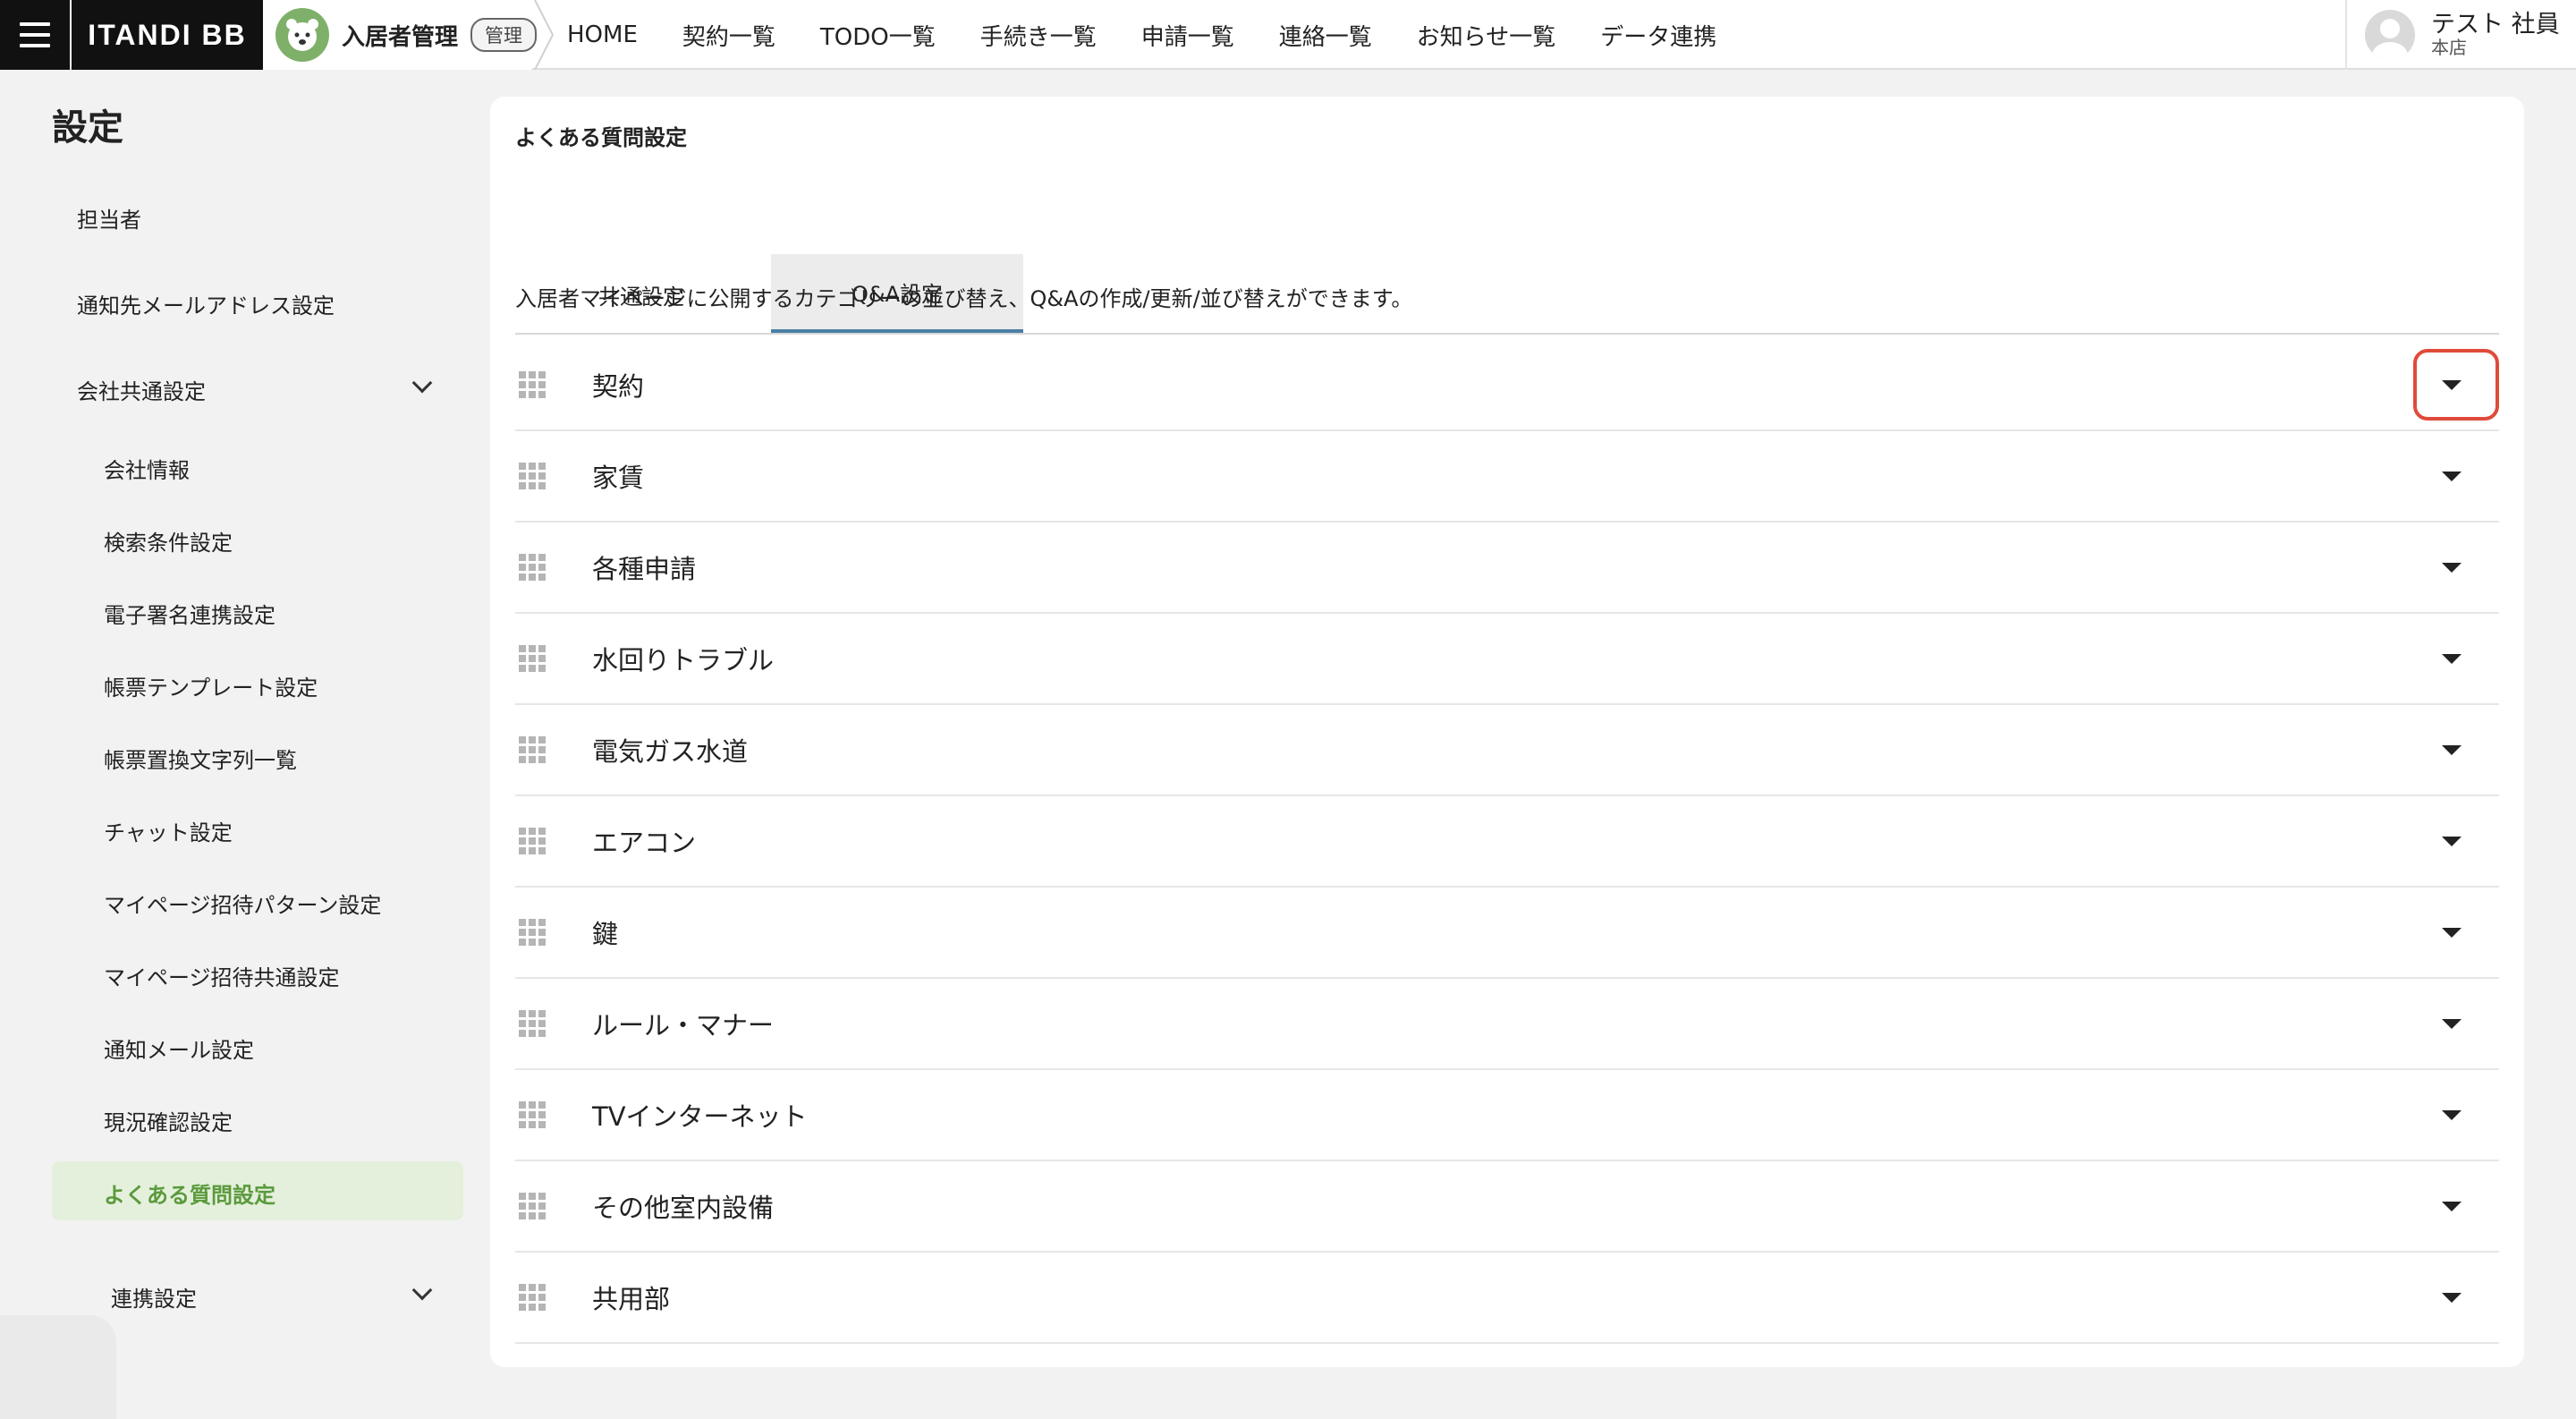 The image size is (2576, 1419). What do you see at coordinates (1507, 264) in the screenshot?
I see `tab-bar: 共通設定 Q&A設定` at bounding box center [1507, 264].